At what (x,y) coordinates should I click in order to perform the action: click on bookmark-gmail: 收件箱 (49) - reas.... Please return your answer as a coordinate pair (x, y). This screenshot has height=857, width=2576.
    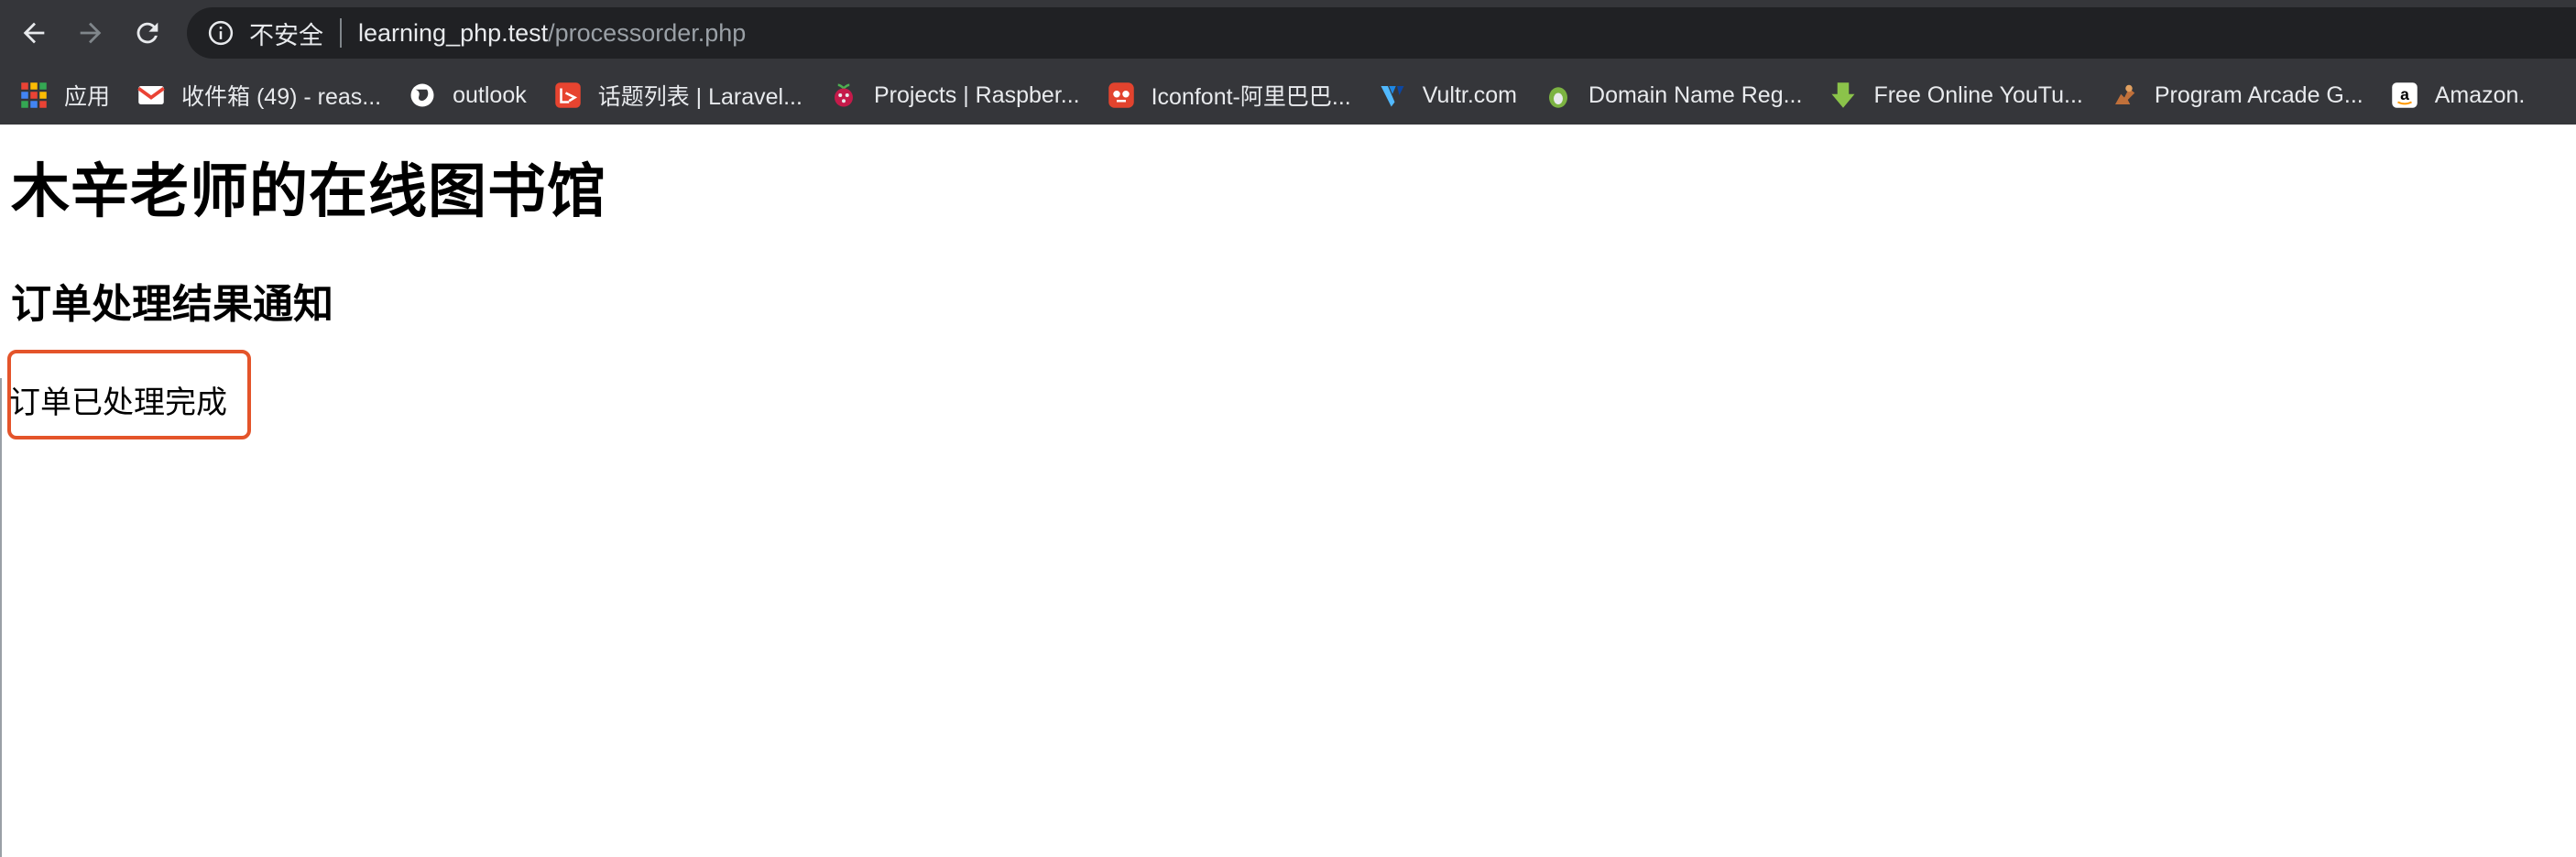
    Looking at the image, I should click on (259, 95).